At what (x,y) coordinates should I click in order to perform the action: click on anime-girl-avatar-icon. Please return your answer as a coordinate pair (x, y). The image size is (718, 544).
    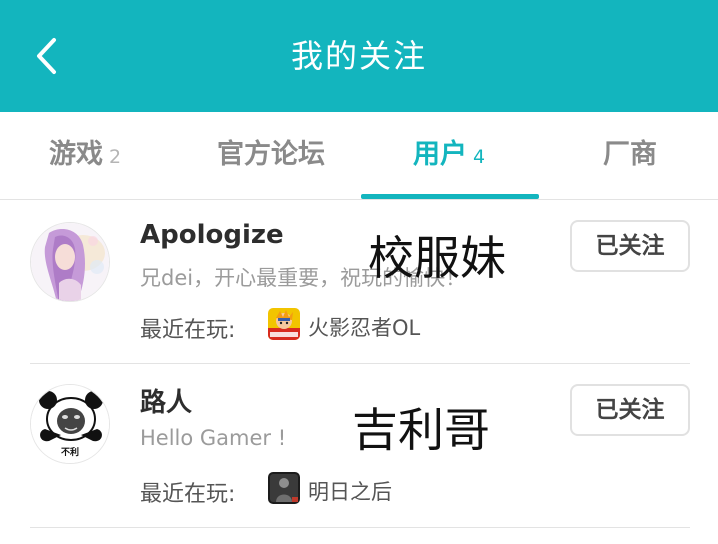
    Looking at the image, I should click on (70, 262).